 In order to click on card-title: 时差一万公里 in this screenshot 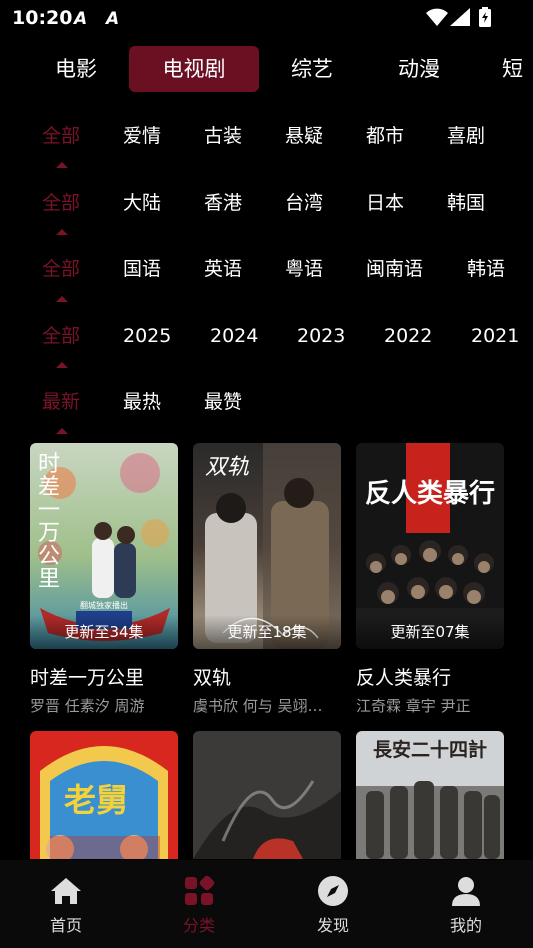, I will do `click(87, 676)`.